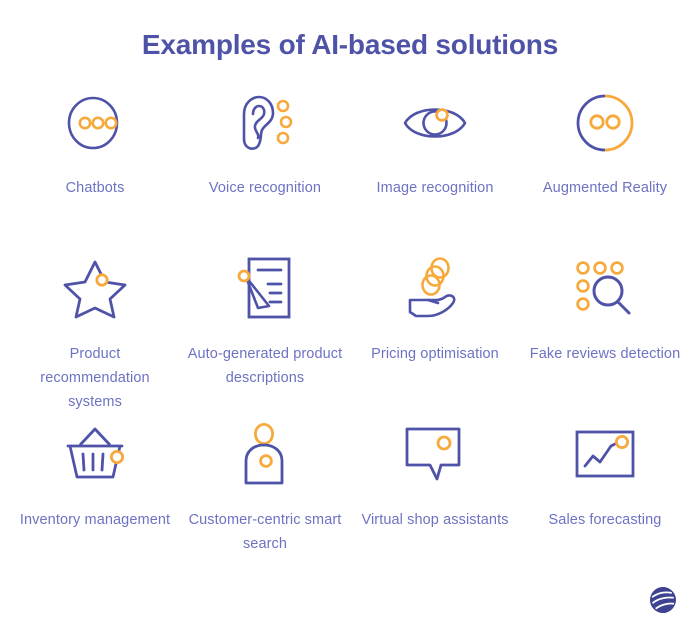  I want to click on person-icon, so click(265, 455).